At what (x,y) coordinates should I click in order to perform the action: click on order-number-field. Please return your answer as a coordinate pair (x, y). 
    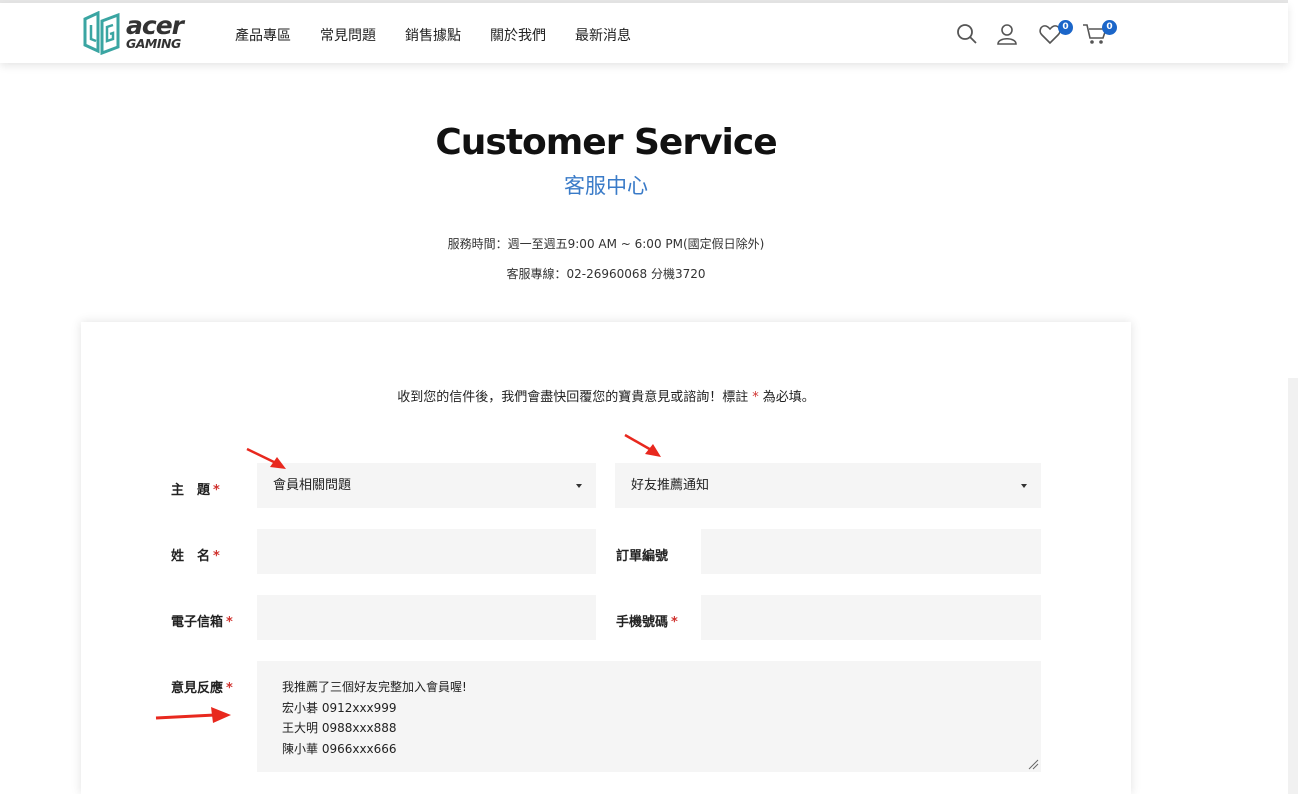
    Looking at the image, I should click on (871, 551).